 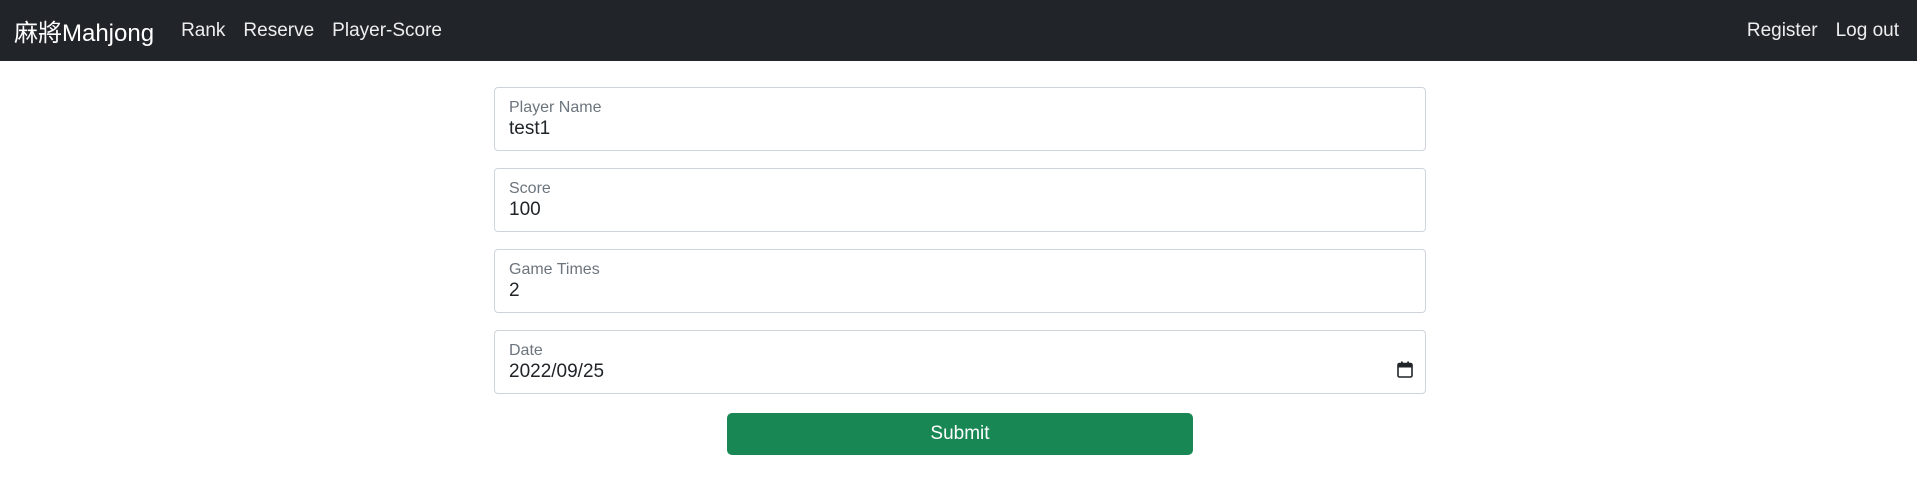 I want to click on nav-right-group: Register Log out, so click(x=1825, y=31).